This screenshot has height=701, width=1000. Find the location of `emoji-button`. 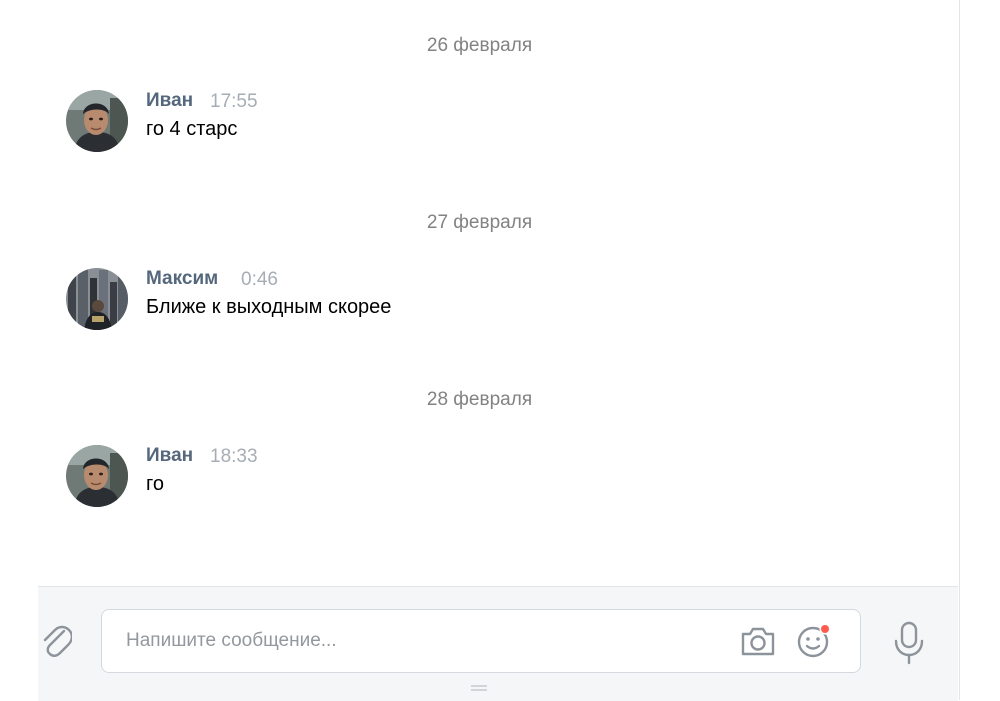

emoji-button is located at coordinates (814, 641).